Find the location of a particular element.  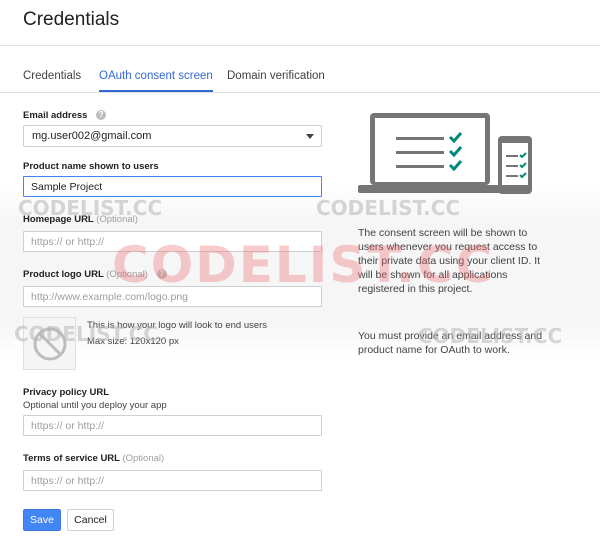

email-label: Email address ? is located at coordinates (65, 115).